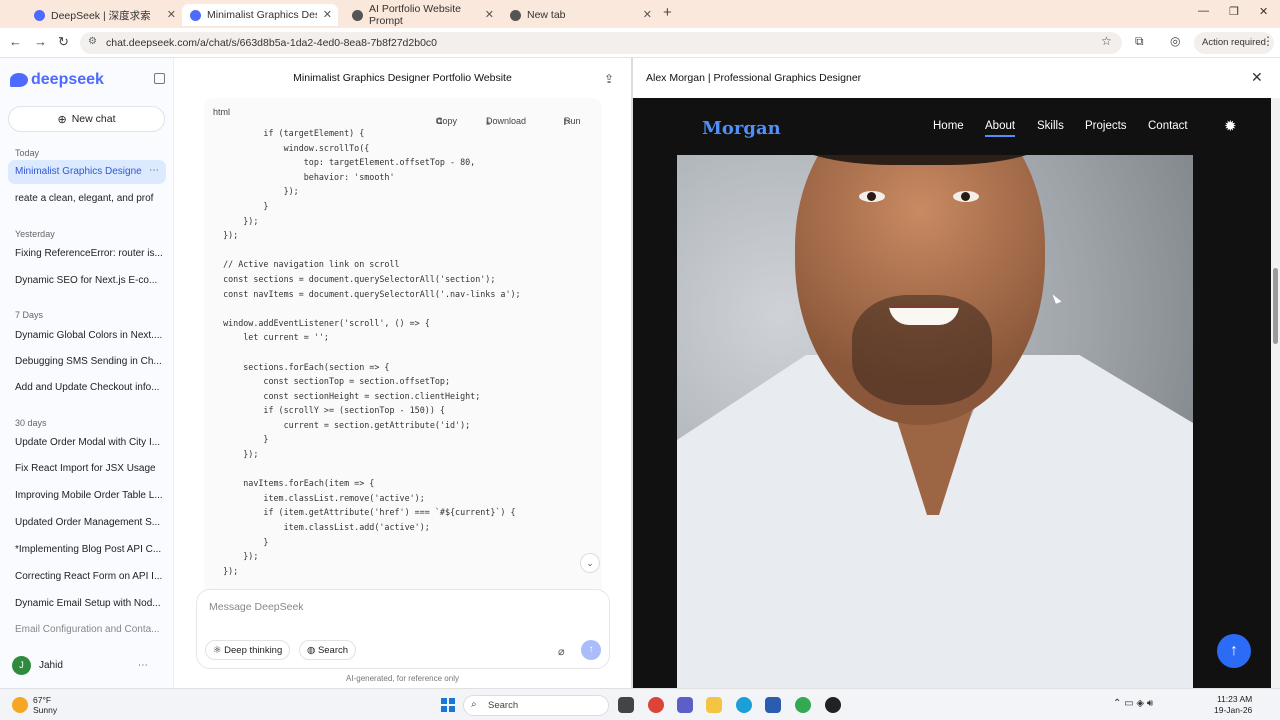 This screenshot has height=720, width=1280. I want to click on history-item: reate a clean, elegant, and prof, so click(87, 199).